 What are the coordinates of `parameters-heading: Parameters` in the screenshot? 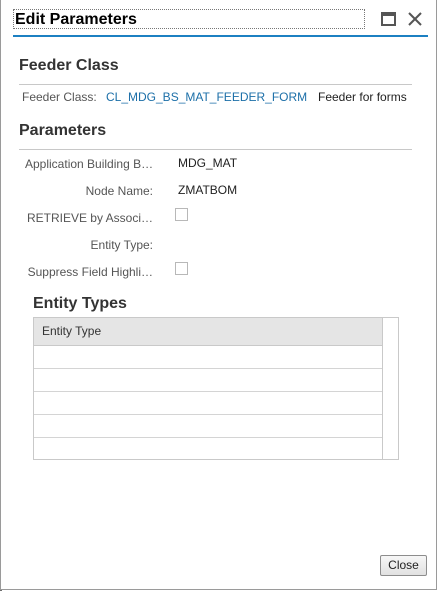 It's located at (63, 130).